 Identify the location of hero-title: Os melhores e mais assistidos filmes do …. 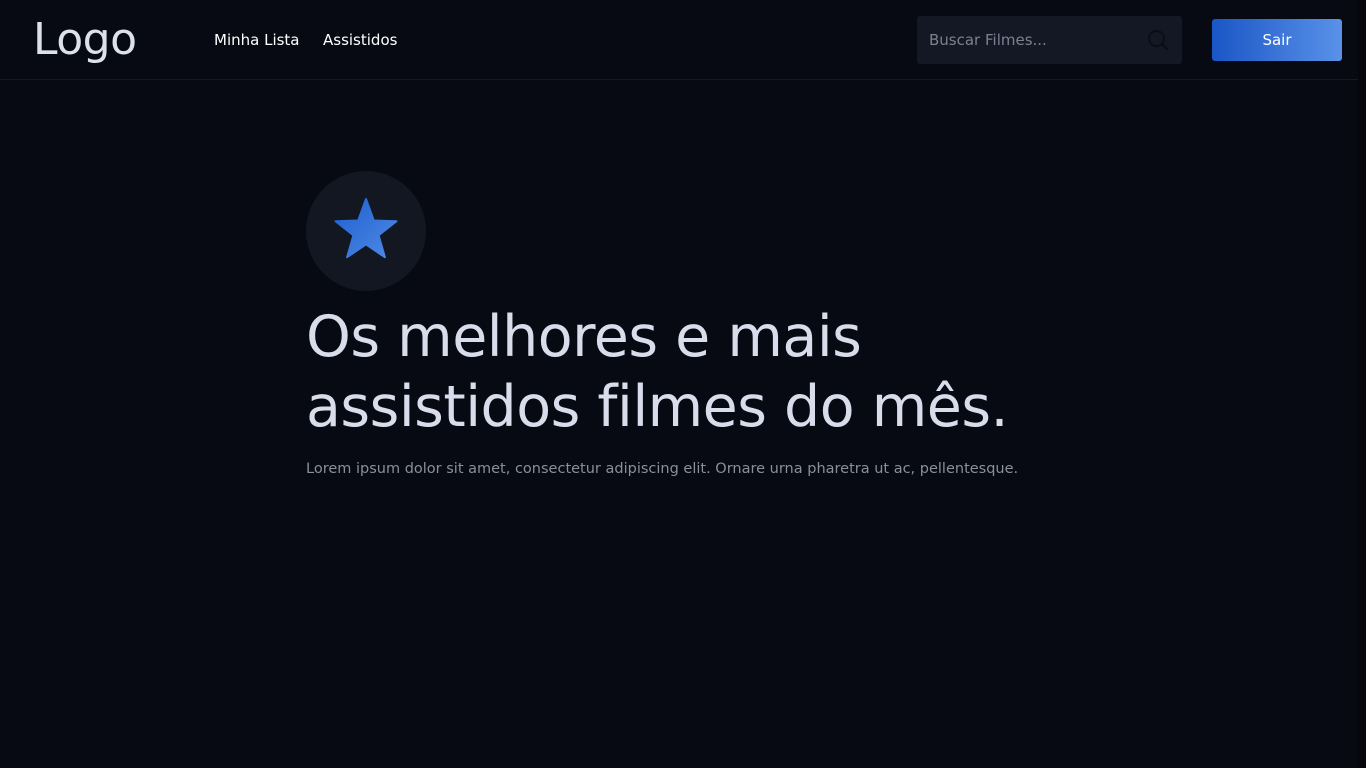
(706, 372).